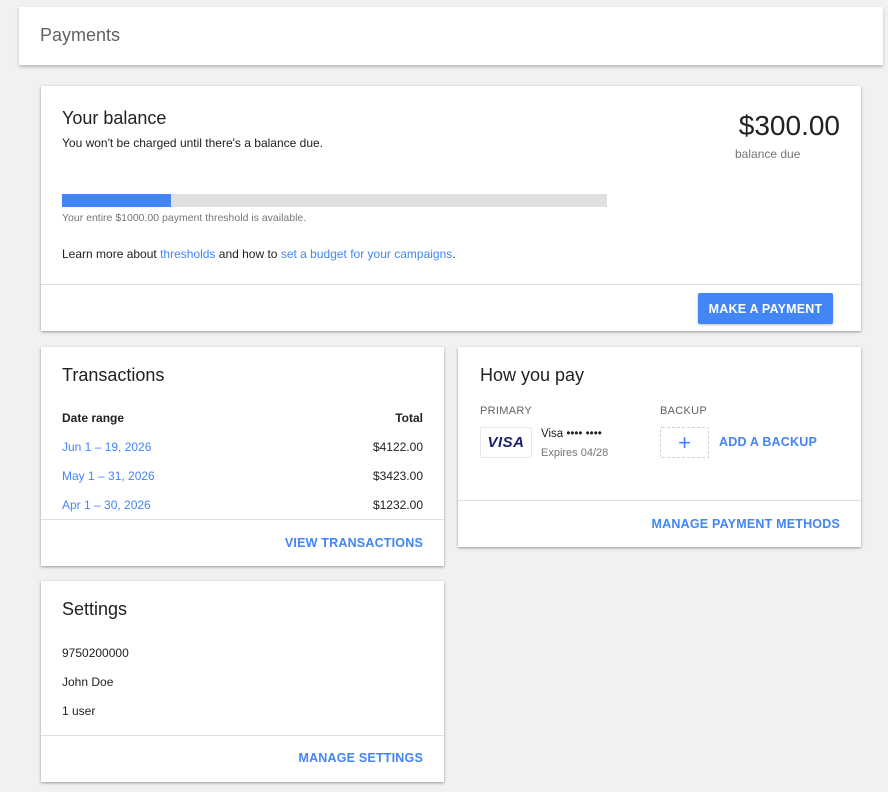  What do you see at coordinates (106, 505) in the screenshot?
I see `transaction-range-link: Apr 1 – 30, 2026` at bounding box center [106, 505].